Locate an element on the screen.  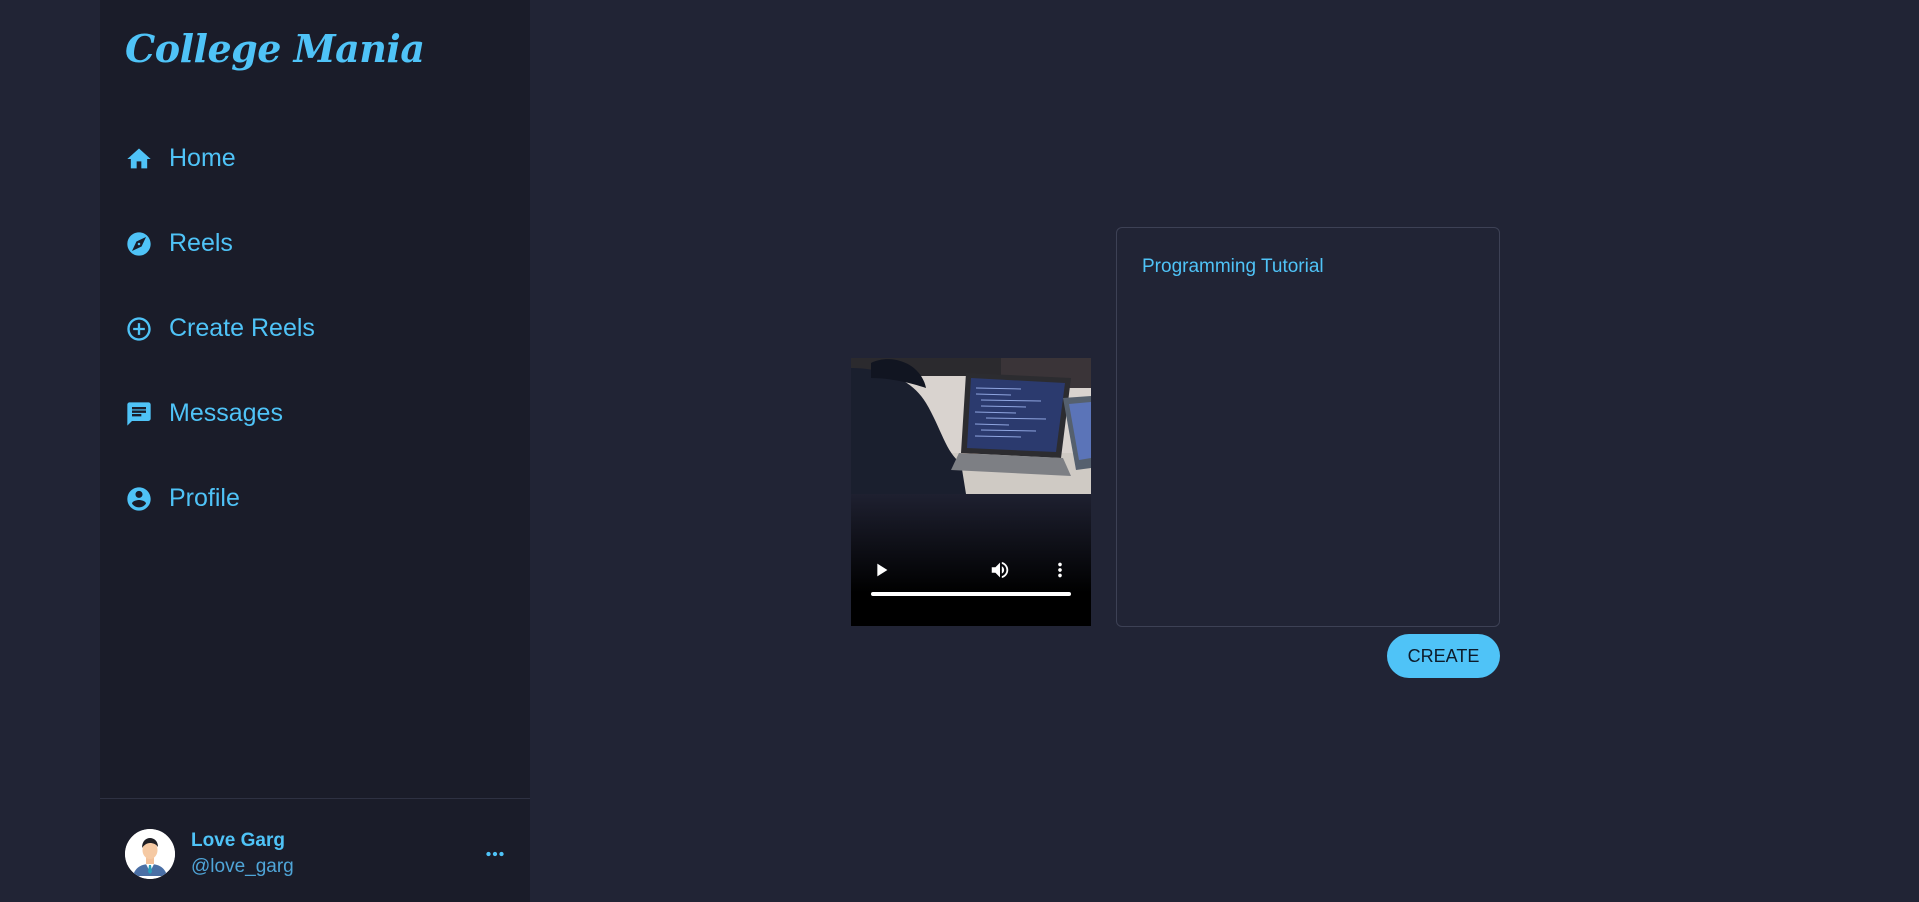
user-card: Love Garg @love_garg is located at coordinates (317, 854).